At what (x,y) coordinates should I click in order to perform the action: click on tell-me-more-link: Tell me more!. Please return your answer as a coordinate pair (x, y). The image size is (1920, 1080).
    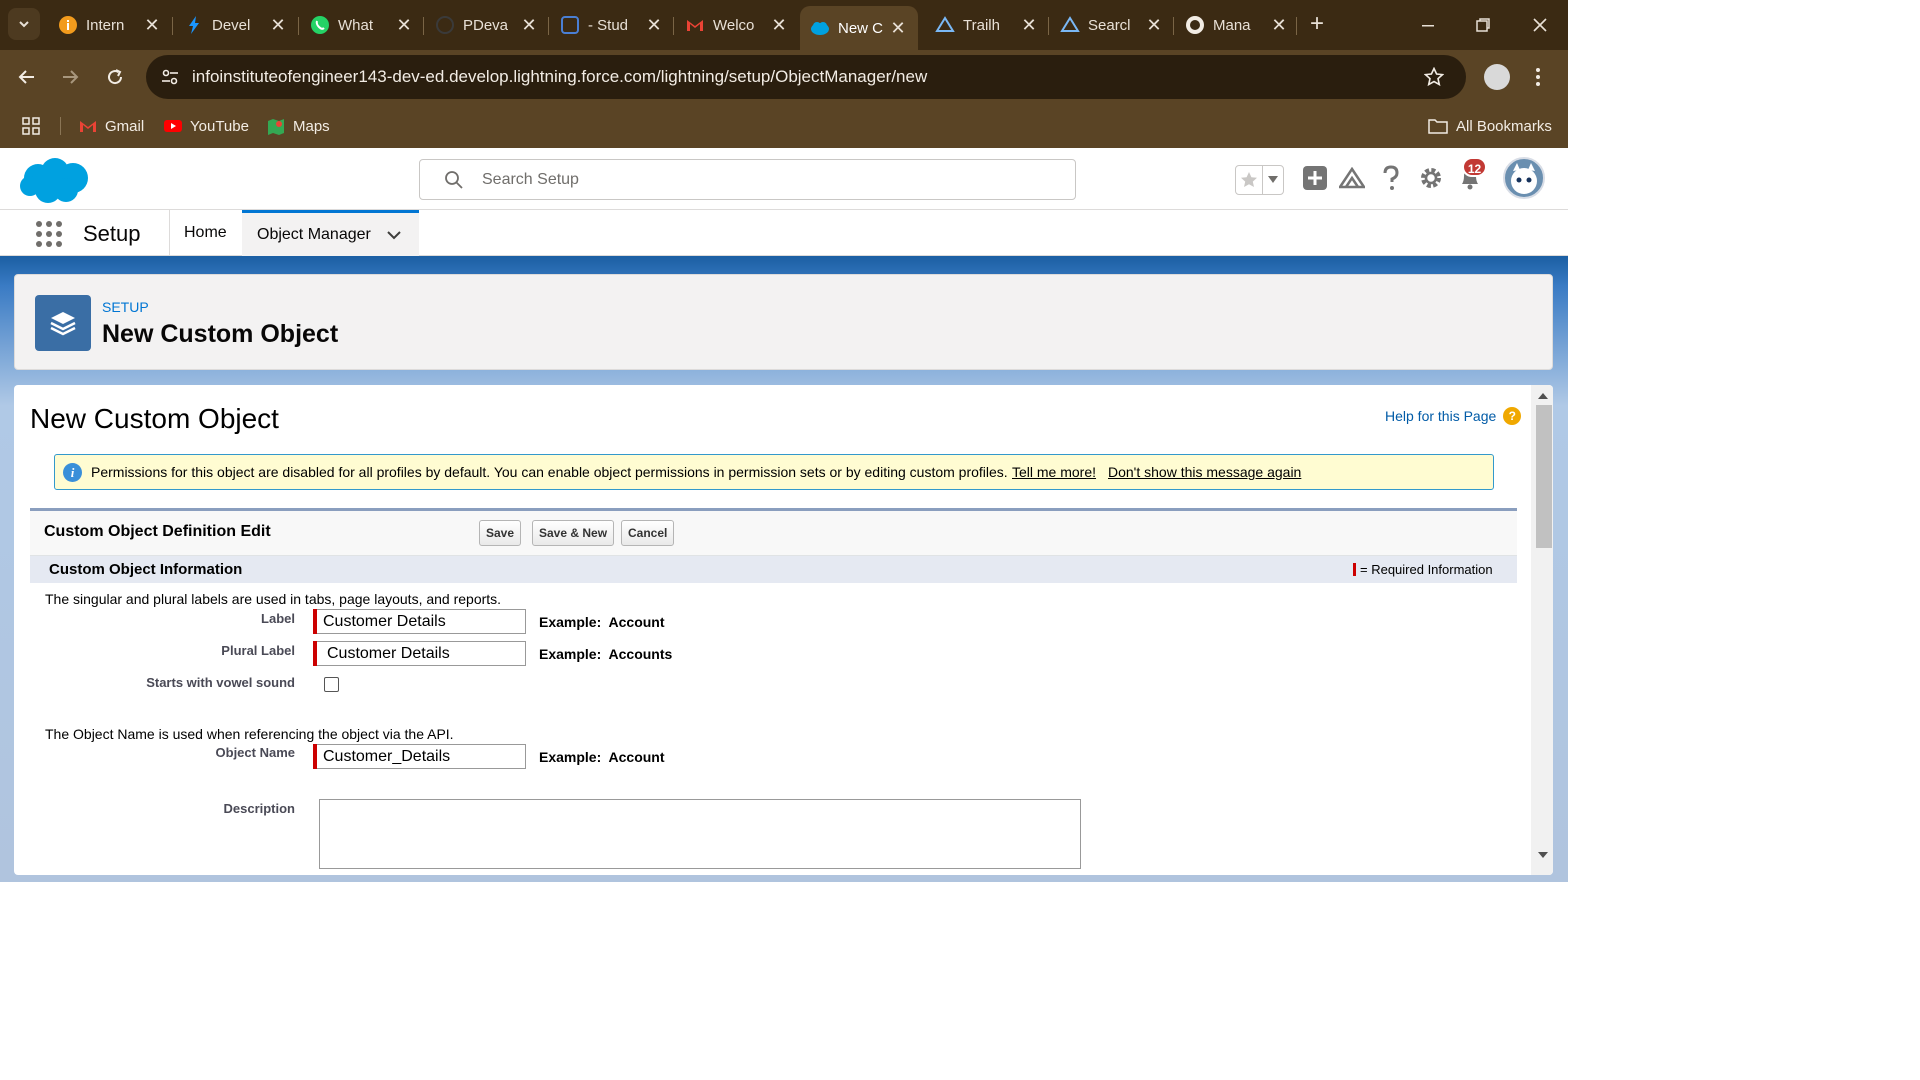
    Looking at the image, I should click on (1054, 472).